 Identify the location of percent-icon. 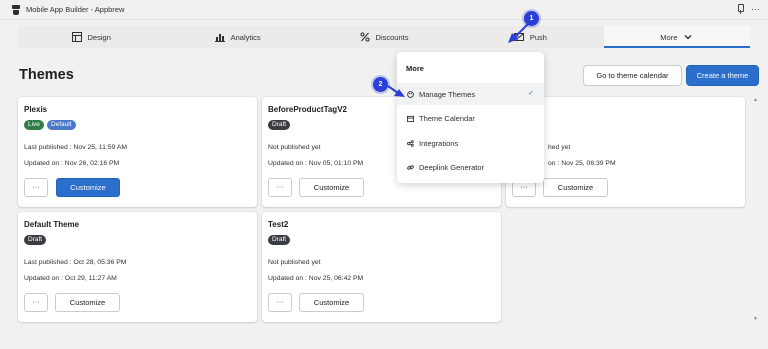
(365, 37).